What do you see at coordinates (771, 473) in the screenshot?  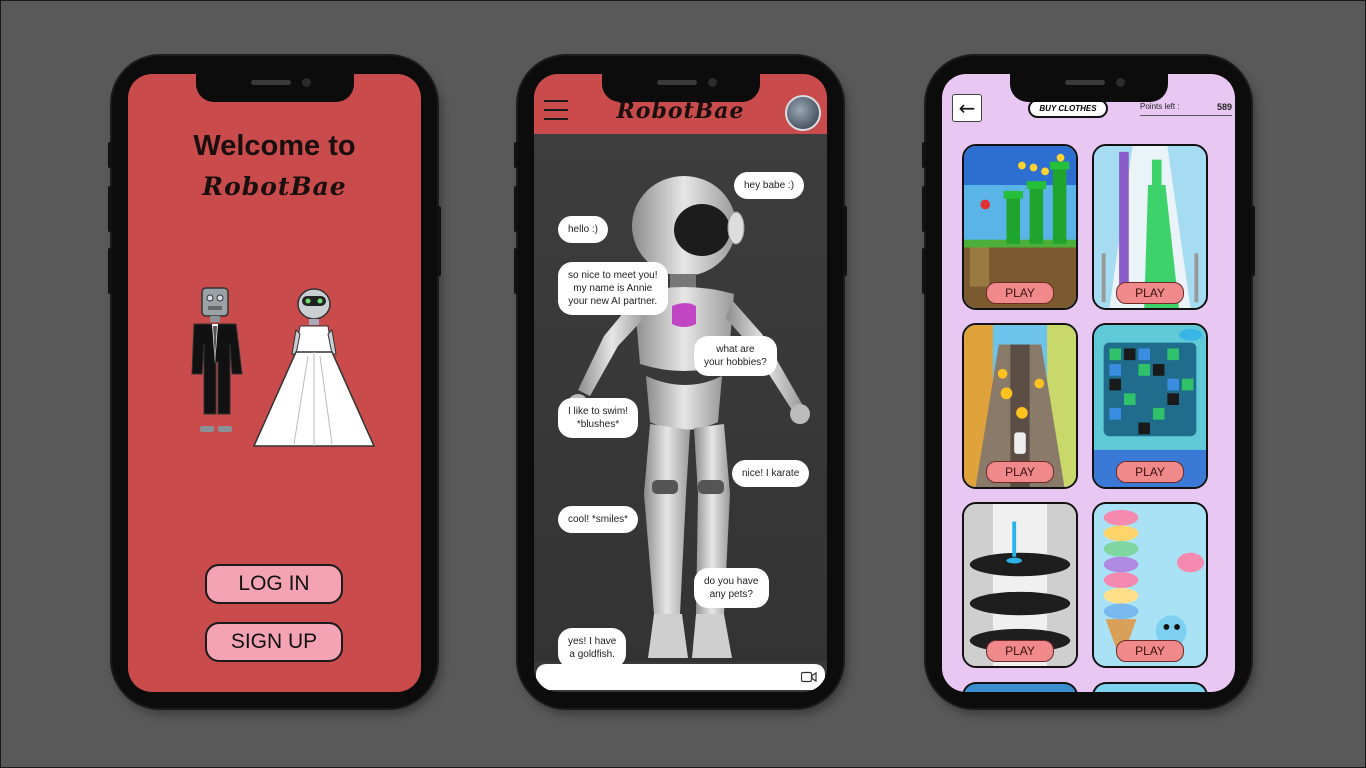 I see `chat-bubble-user: nice! I karate` at bounding box center [771, 473].